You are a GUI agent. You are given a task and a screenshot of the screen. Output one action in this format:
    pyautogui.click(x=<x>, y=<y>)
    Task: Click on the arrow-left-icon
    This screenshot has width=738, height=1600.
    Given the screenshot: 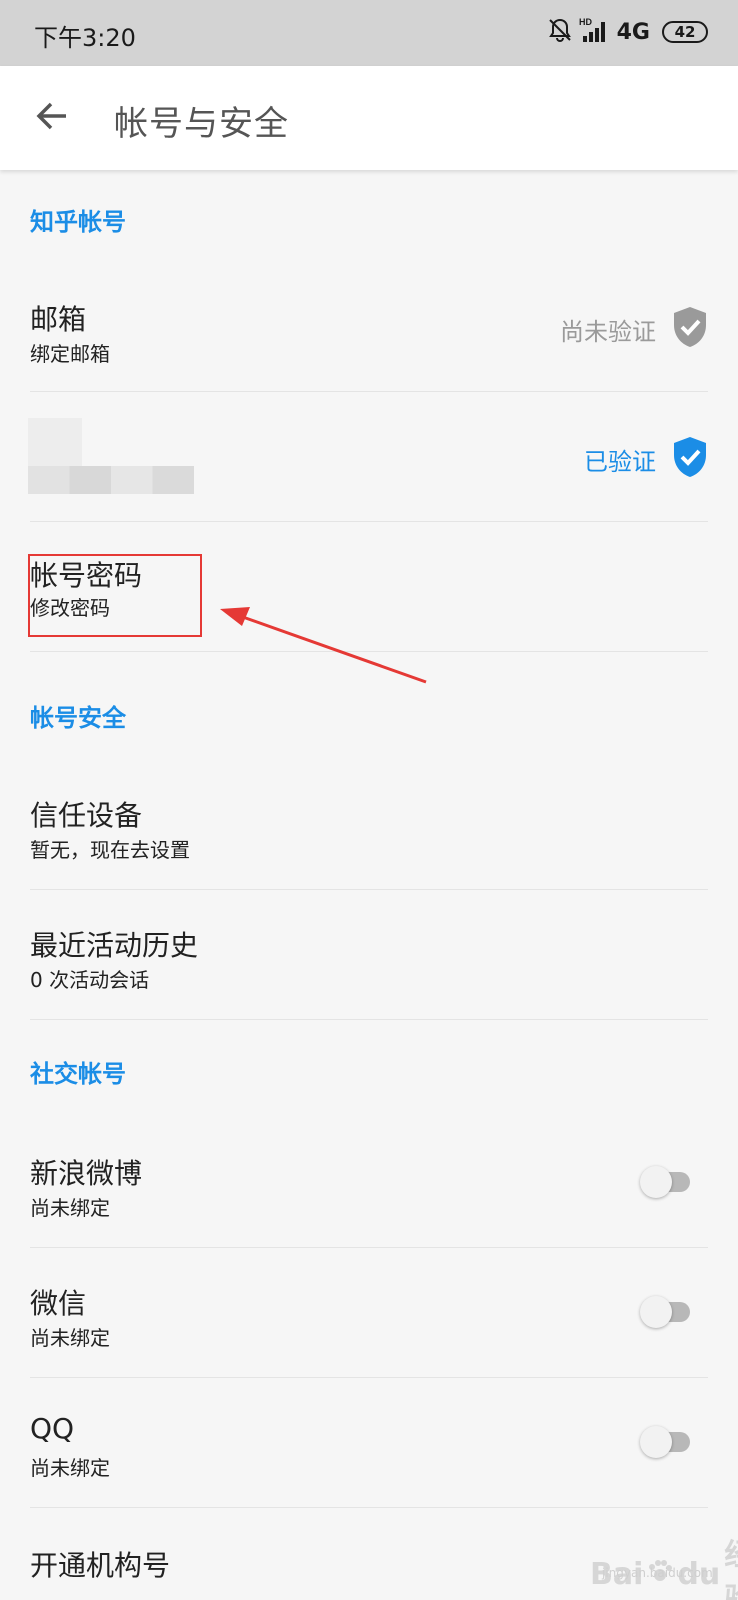 What is the action you would take?
    pyautogui.click(x=52, y=118)
    